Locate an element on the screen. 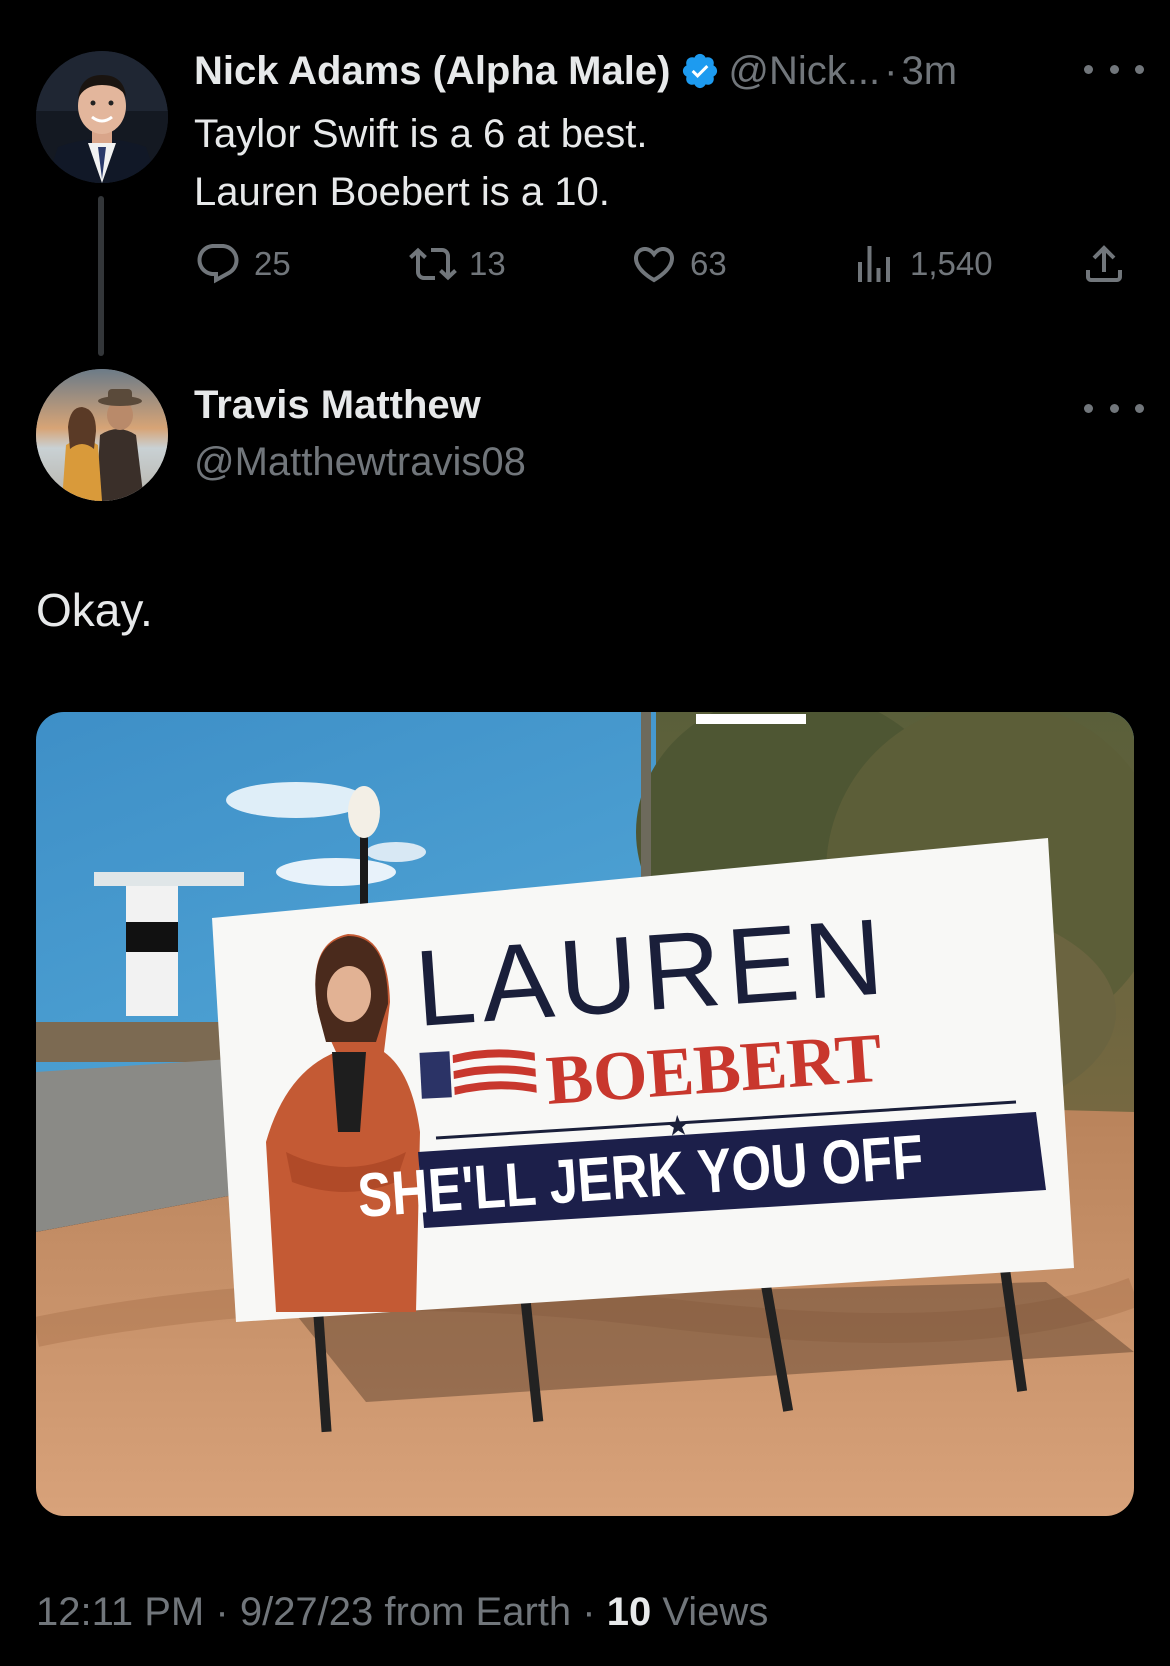  tweet2-views-label: Views is located at coordinates (715, 1612).